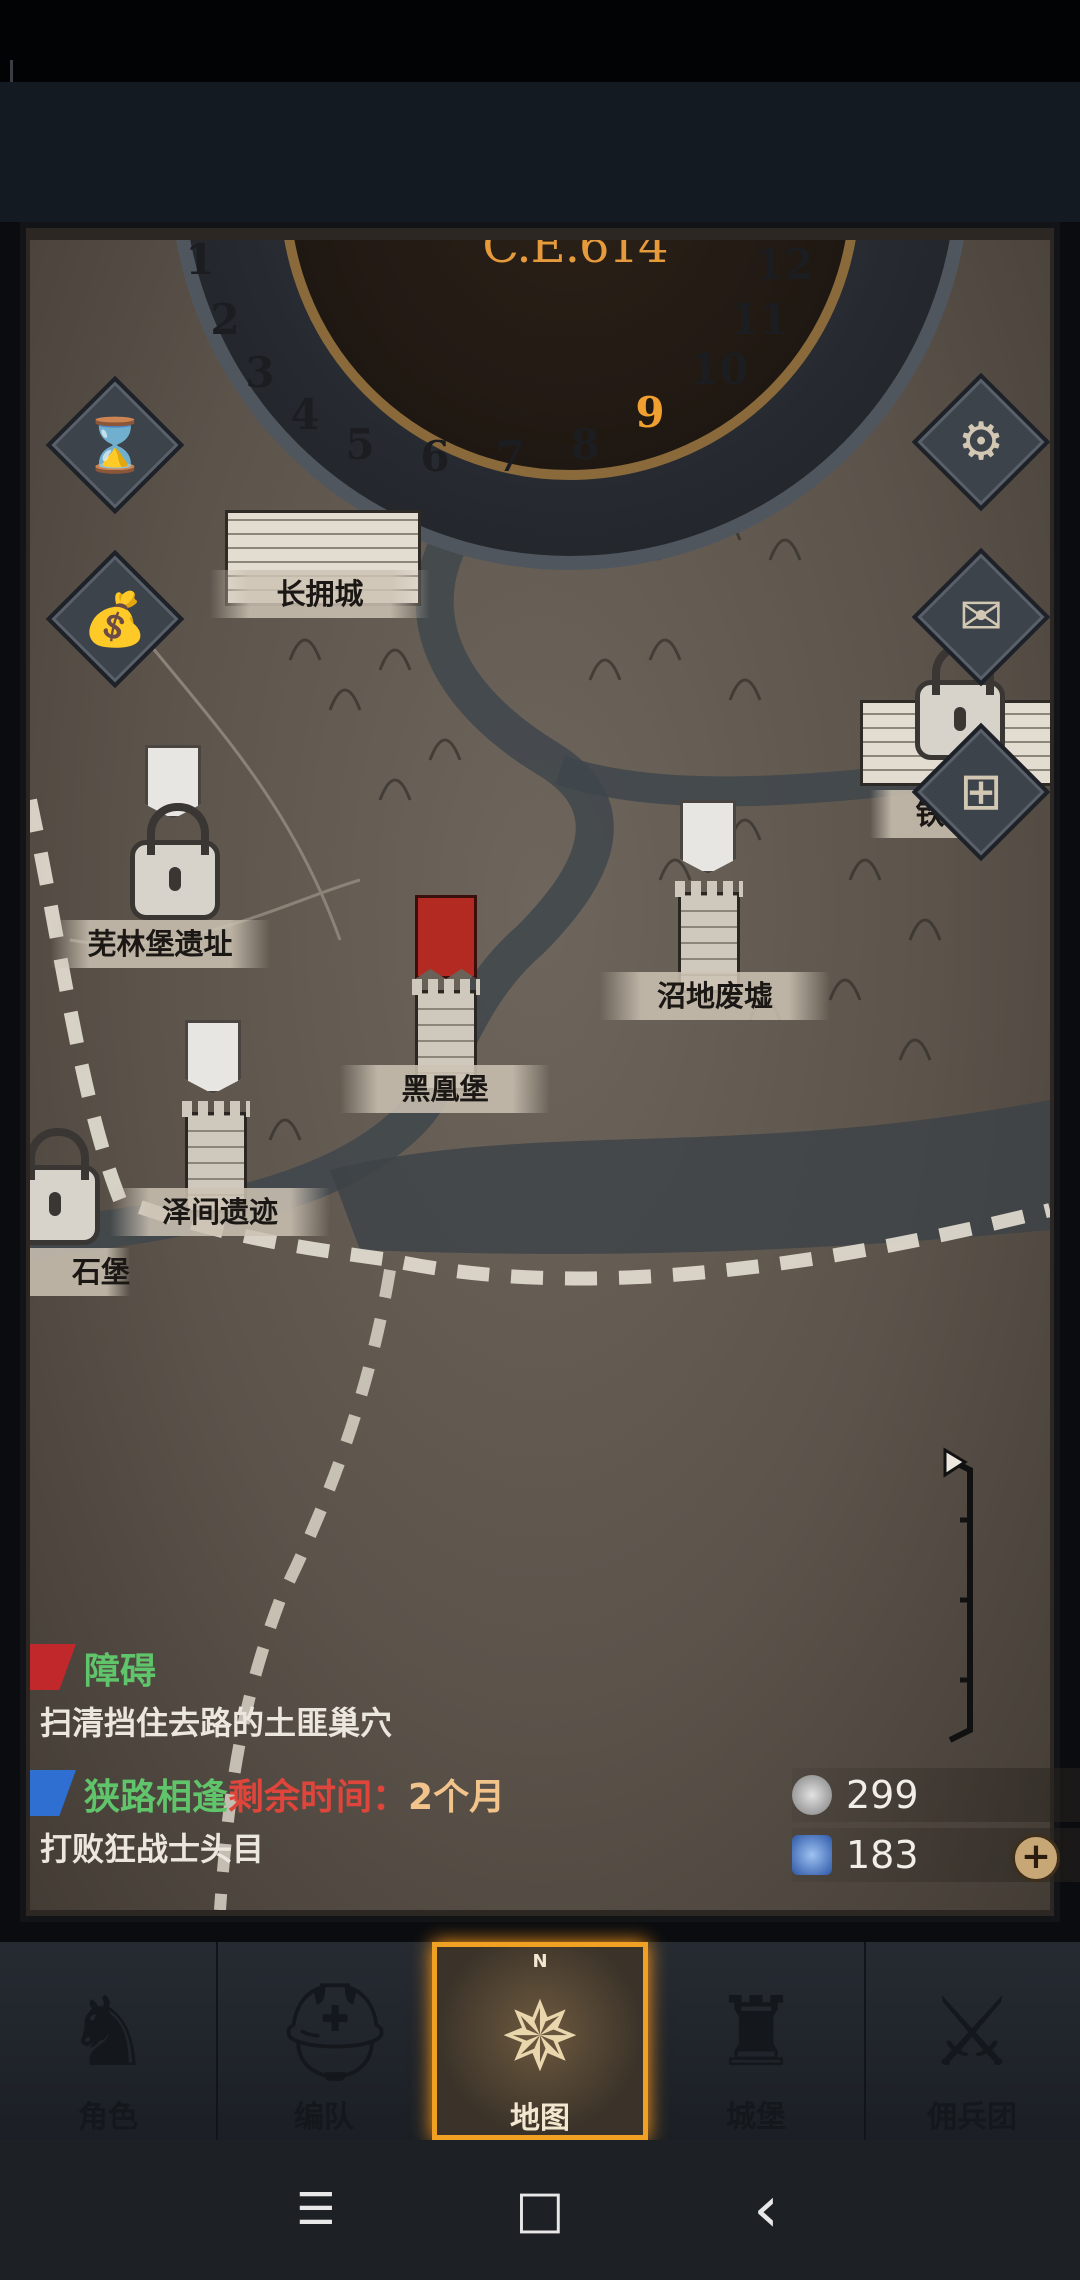 The width and height of the screenshot is (1080, 2280). Describe the element at coordinates (812, 1855) in the screenshot. I see `crystal-icon` at that location.